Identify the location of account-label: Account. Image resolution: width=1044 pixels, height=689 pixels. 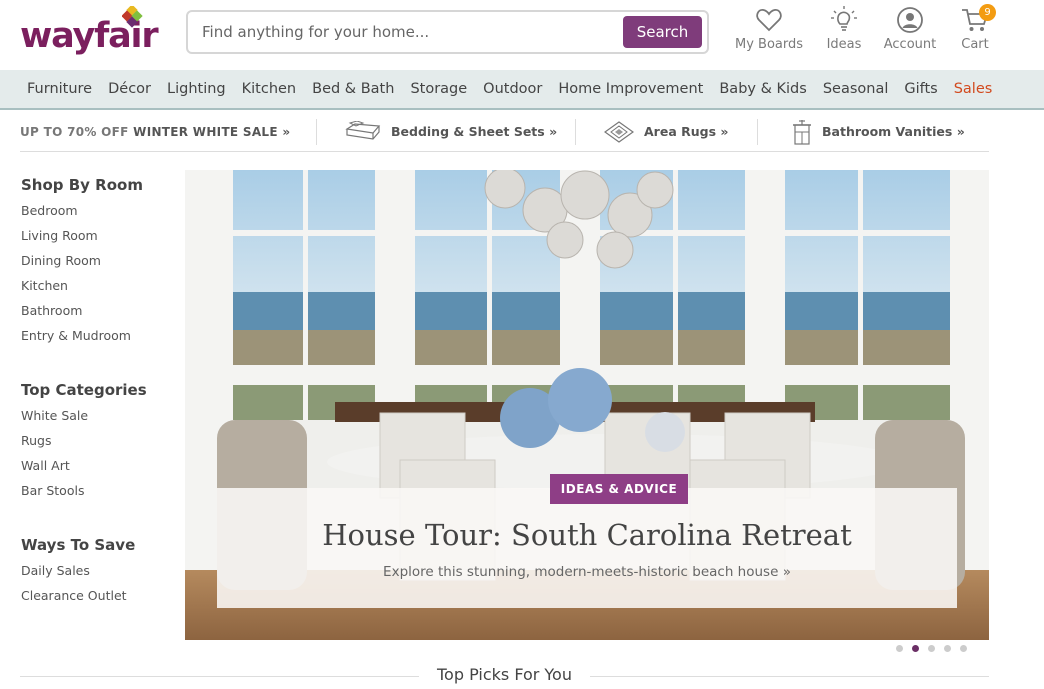
(910, 44).